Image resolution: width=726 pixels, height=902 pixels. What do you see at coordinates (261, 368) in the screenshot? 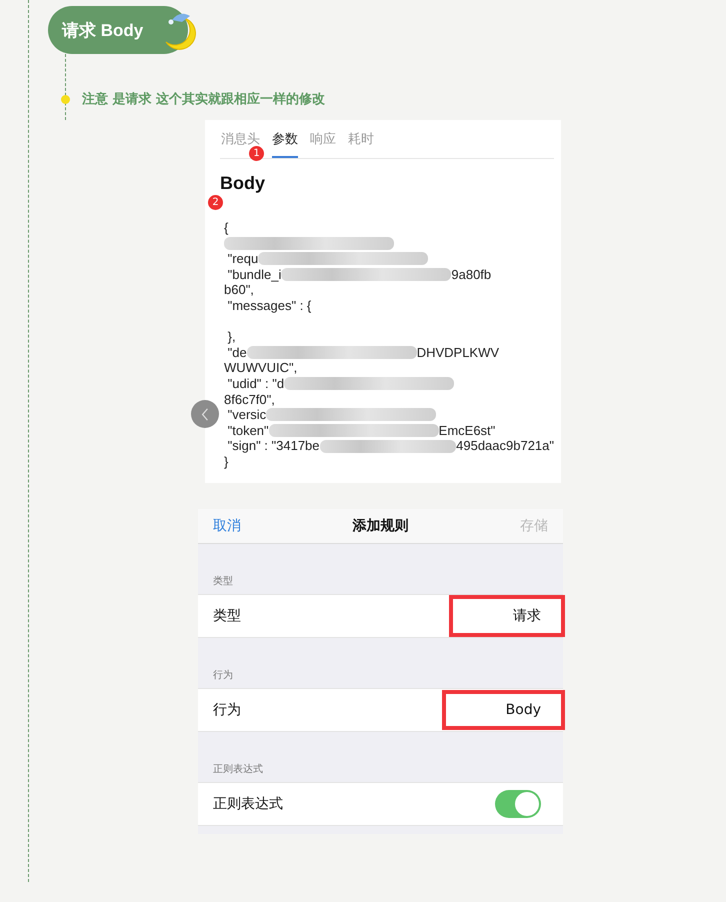
I see `code-text: WUWVUIC",` at bounding box center [261, 368].